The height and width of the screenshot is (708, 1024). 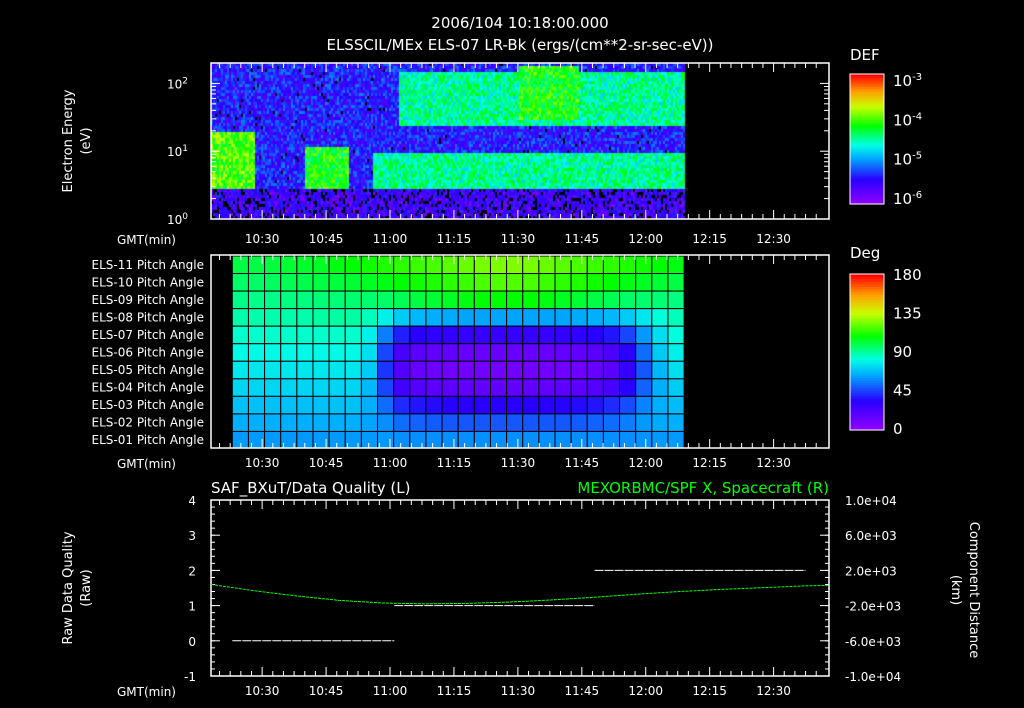 I want to click on y-tick-label: 100, so click(x=177, y=219).